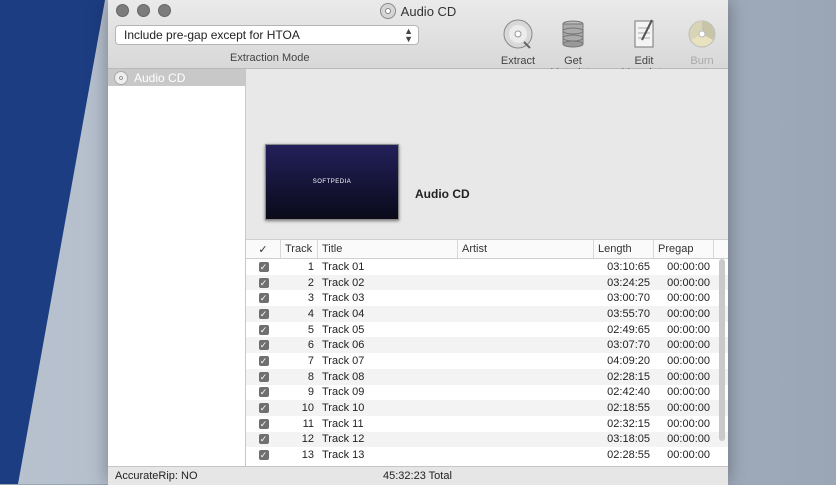  Describe the element at coordinates (388, 249) in the screenshot. I see `header-title: Title` at that location.